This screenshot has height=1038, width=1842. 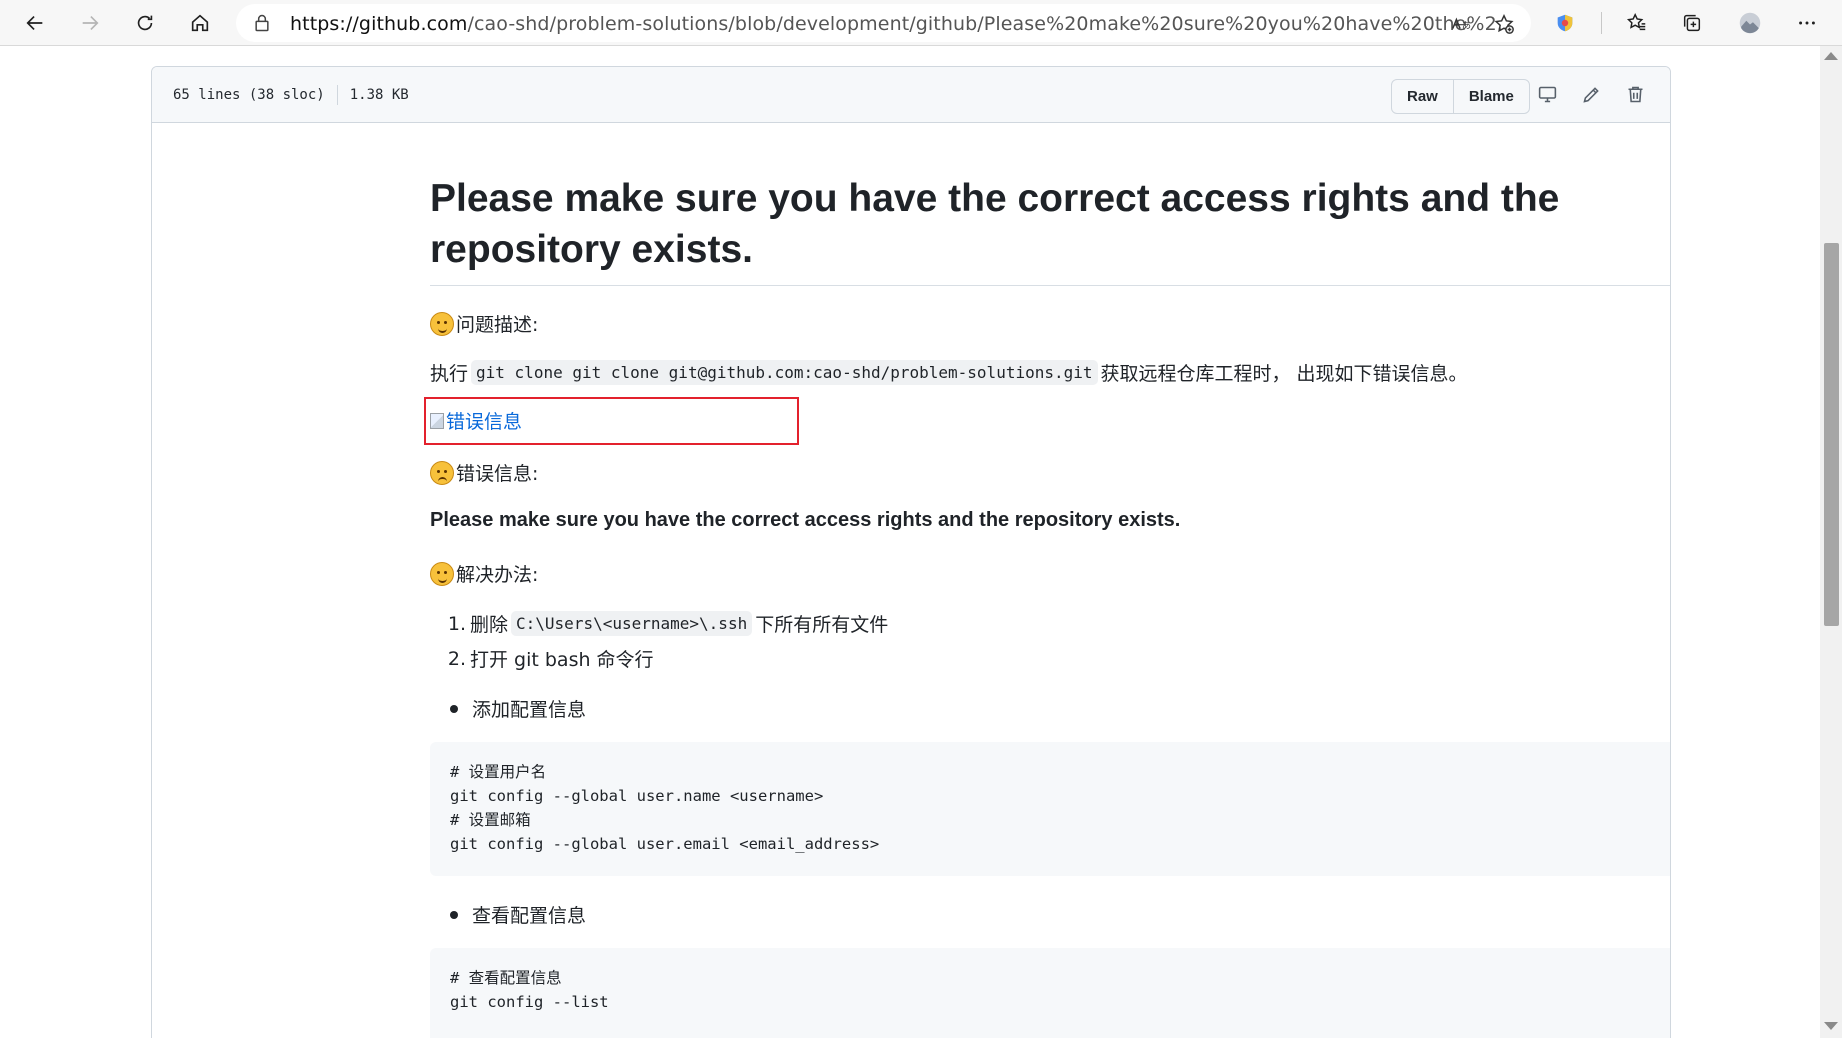 I want to click on solution-heading-text: 解决办法:, so click(x=497, y=575).